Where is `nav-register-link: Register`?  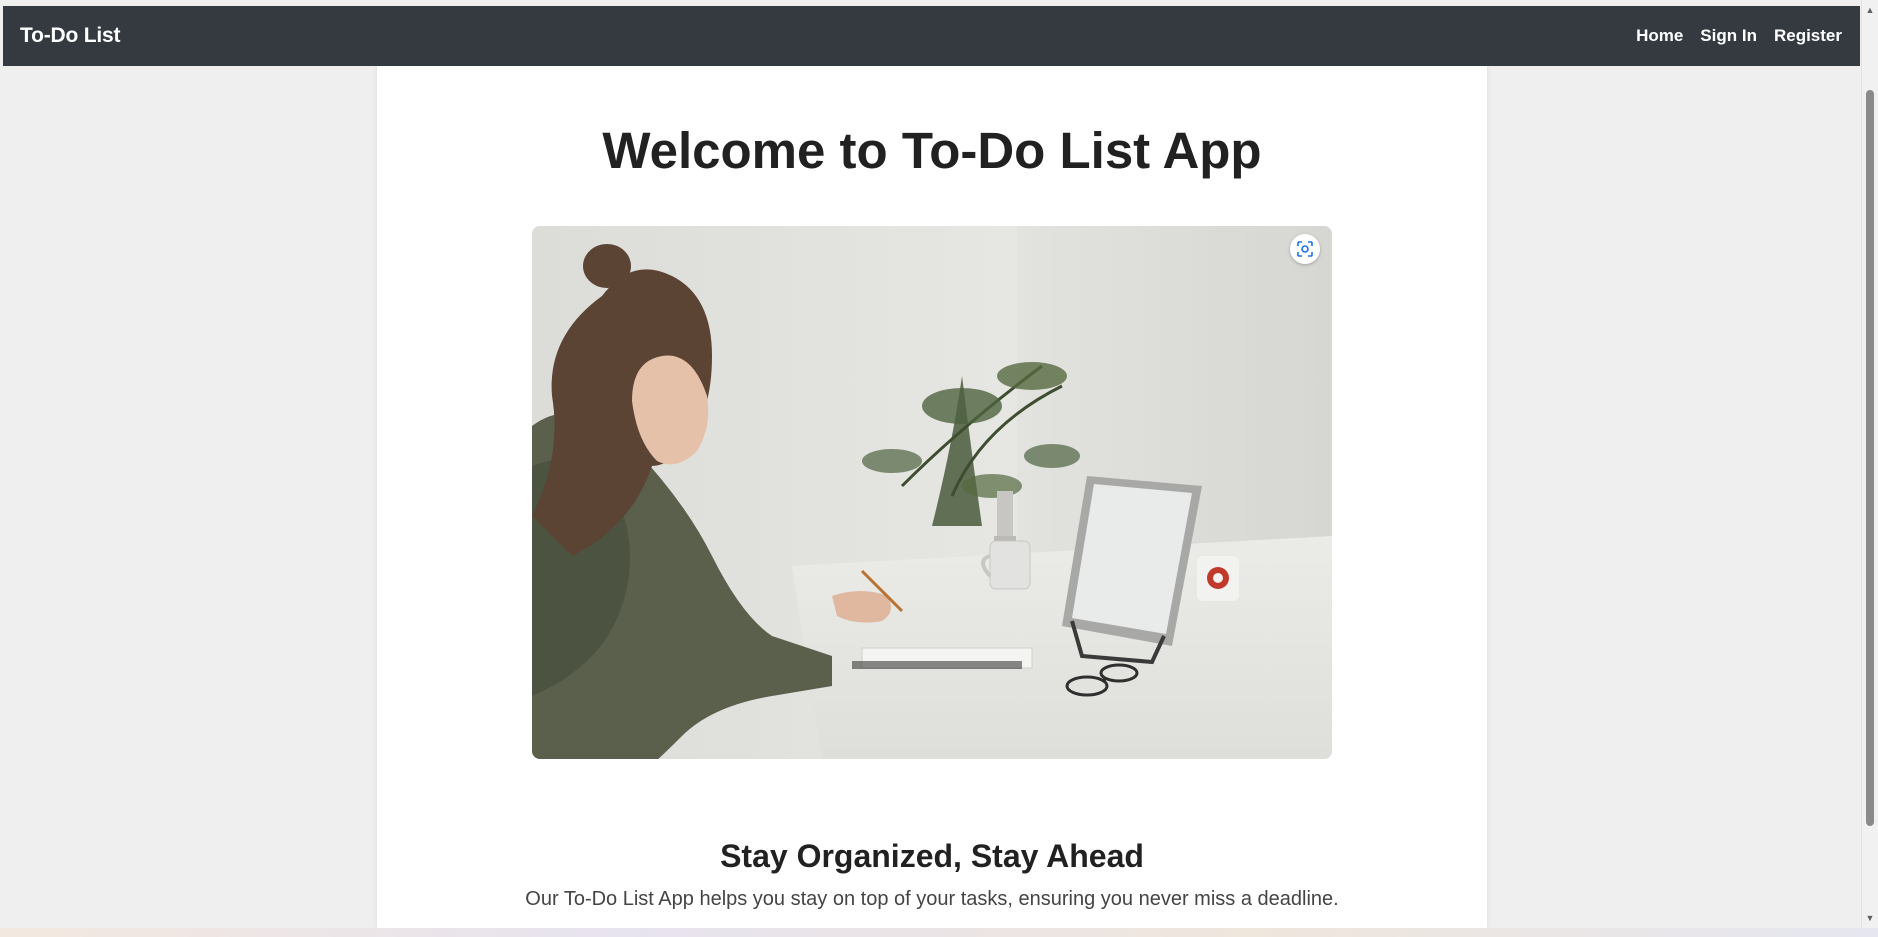
nav-register-link: Register is located at coordinates (1808, 36).